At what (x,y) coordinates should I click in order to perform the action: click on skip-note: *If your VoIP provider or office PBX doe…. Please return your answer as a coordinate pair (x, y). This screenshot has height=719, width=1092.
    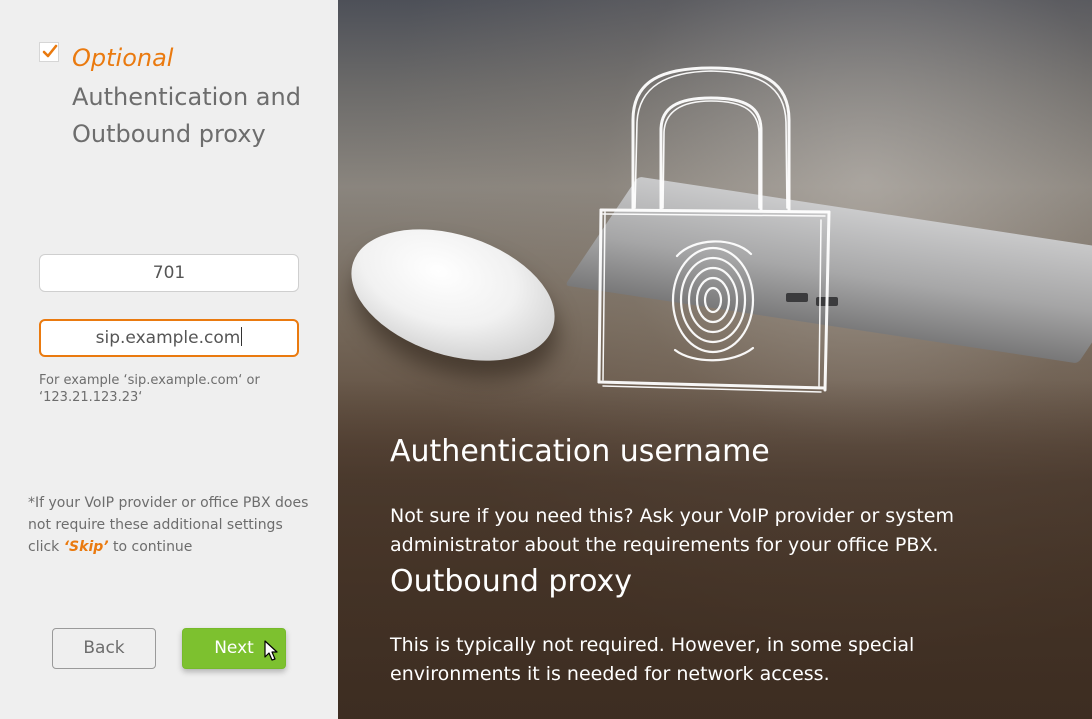
    Looking at the image, I should click on (173, 525).